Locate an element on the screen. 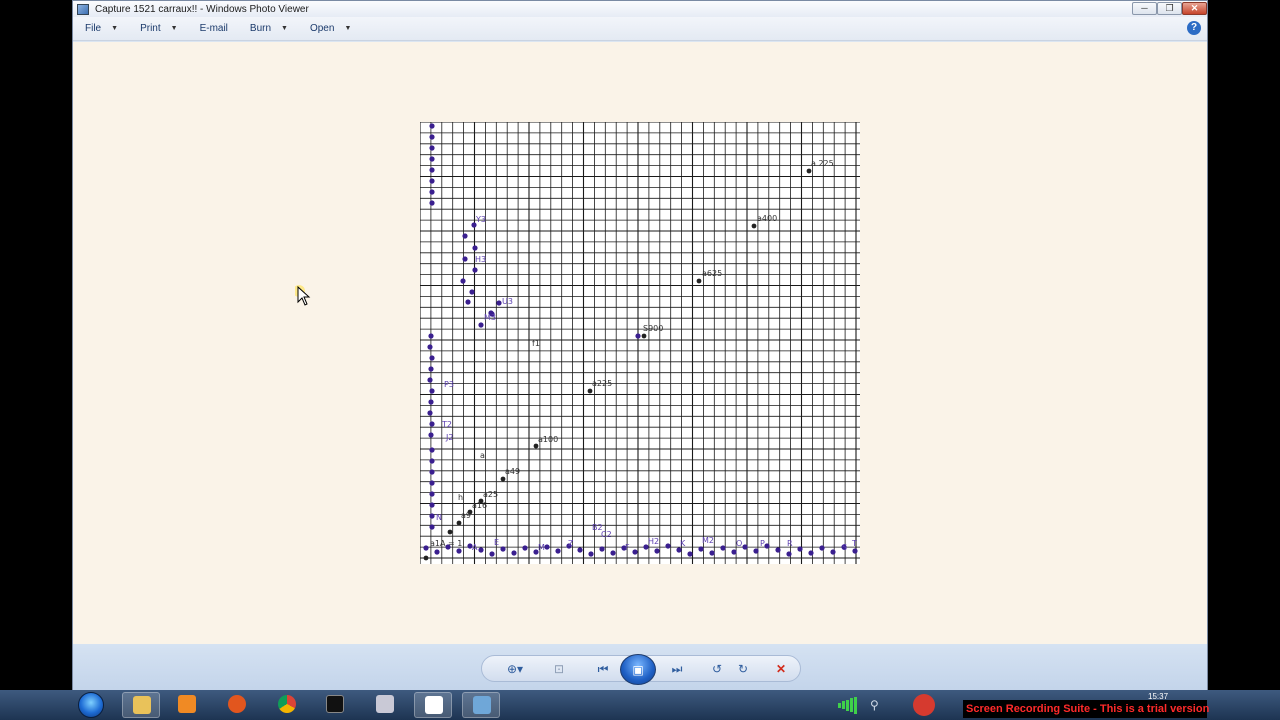 This screenshot has width=1280, height=720. menu-open: Open ▼ is located at coordinates (330, 28).